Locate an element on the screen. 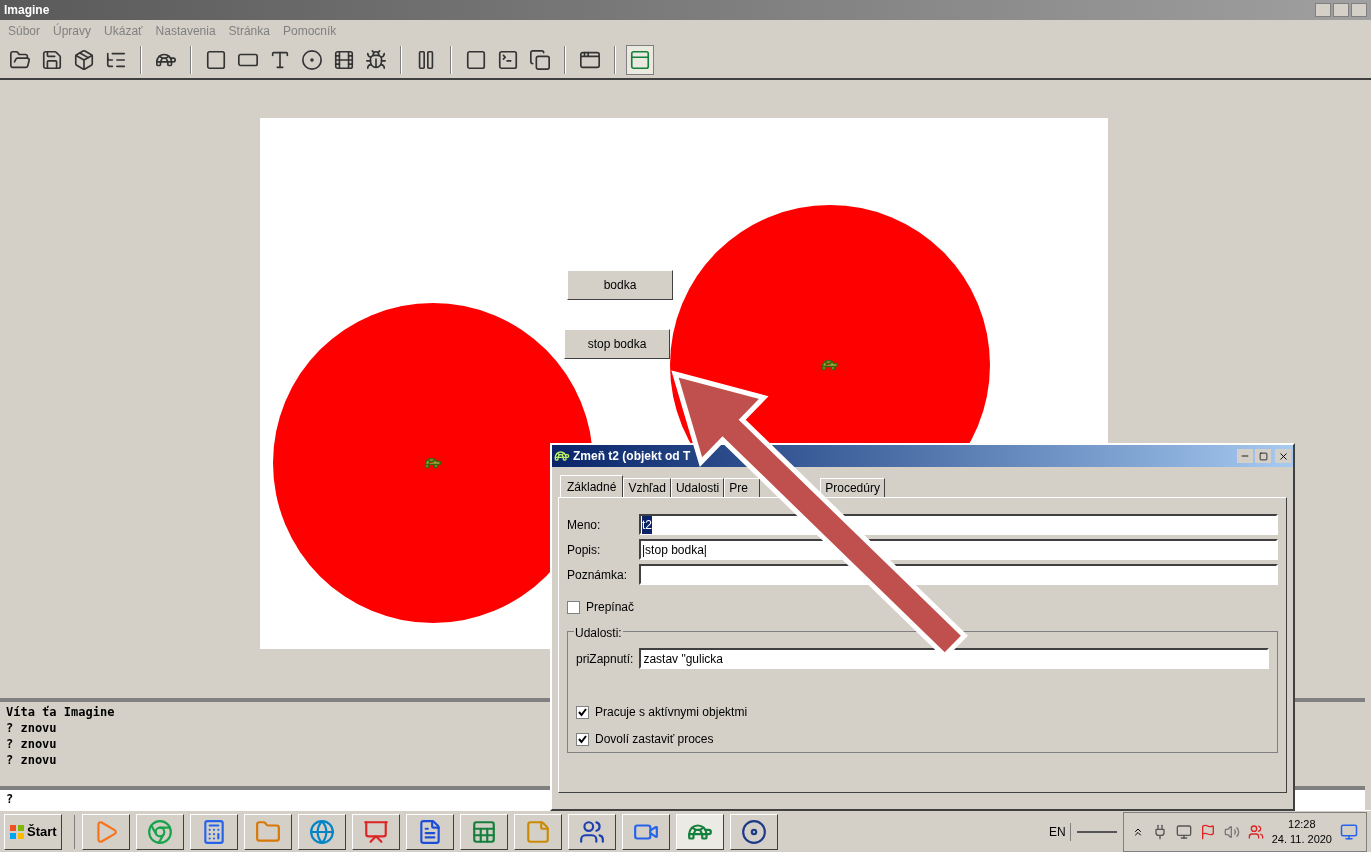 This screenshot has width=1371, height=852. letter-icon is located at coordinates (280, 60).